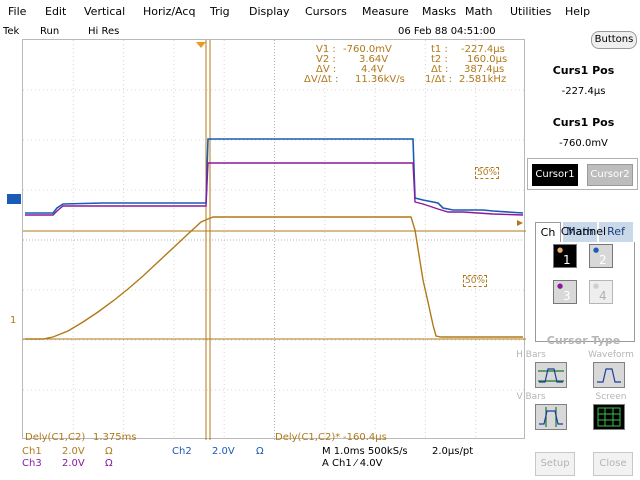 The height and width of the screenshot is (480, 640). Describe the element at coordinates (583, 231) in the screenshot. I see `channel-label: Channel` at that location.